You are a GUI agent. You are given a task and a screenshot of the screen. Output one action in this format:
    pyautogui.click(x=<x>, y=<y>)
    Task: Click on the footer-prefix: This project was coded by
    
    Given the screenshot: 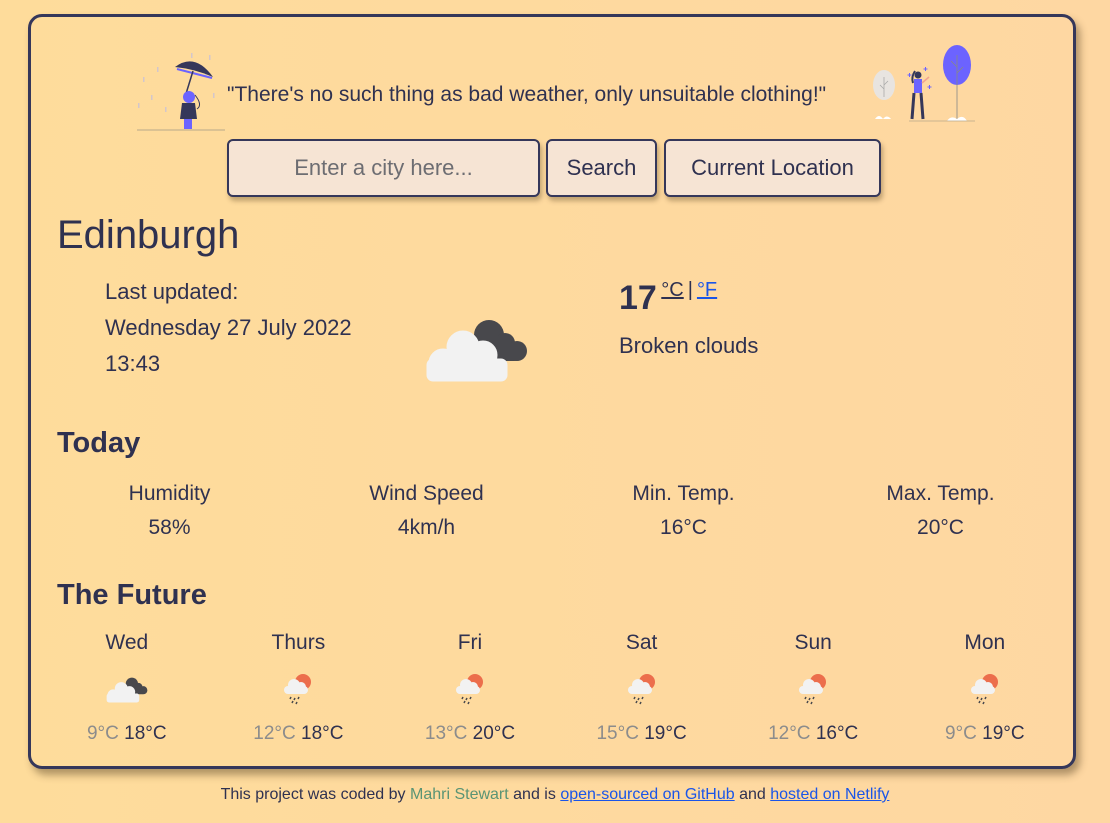 What is the action you would take?
    pyautogui.click(x=313, y=794)
    